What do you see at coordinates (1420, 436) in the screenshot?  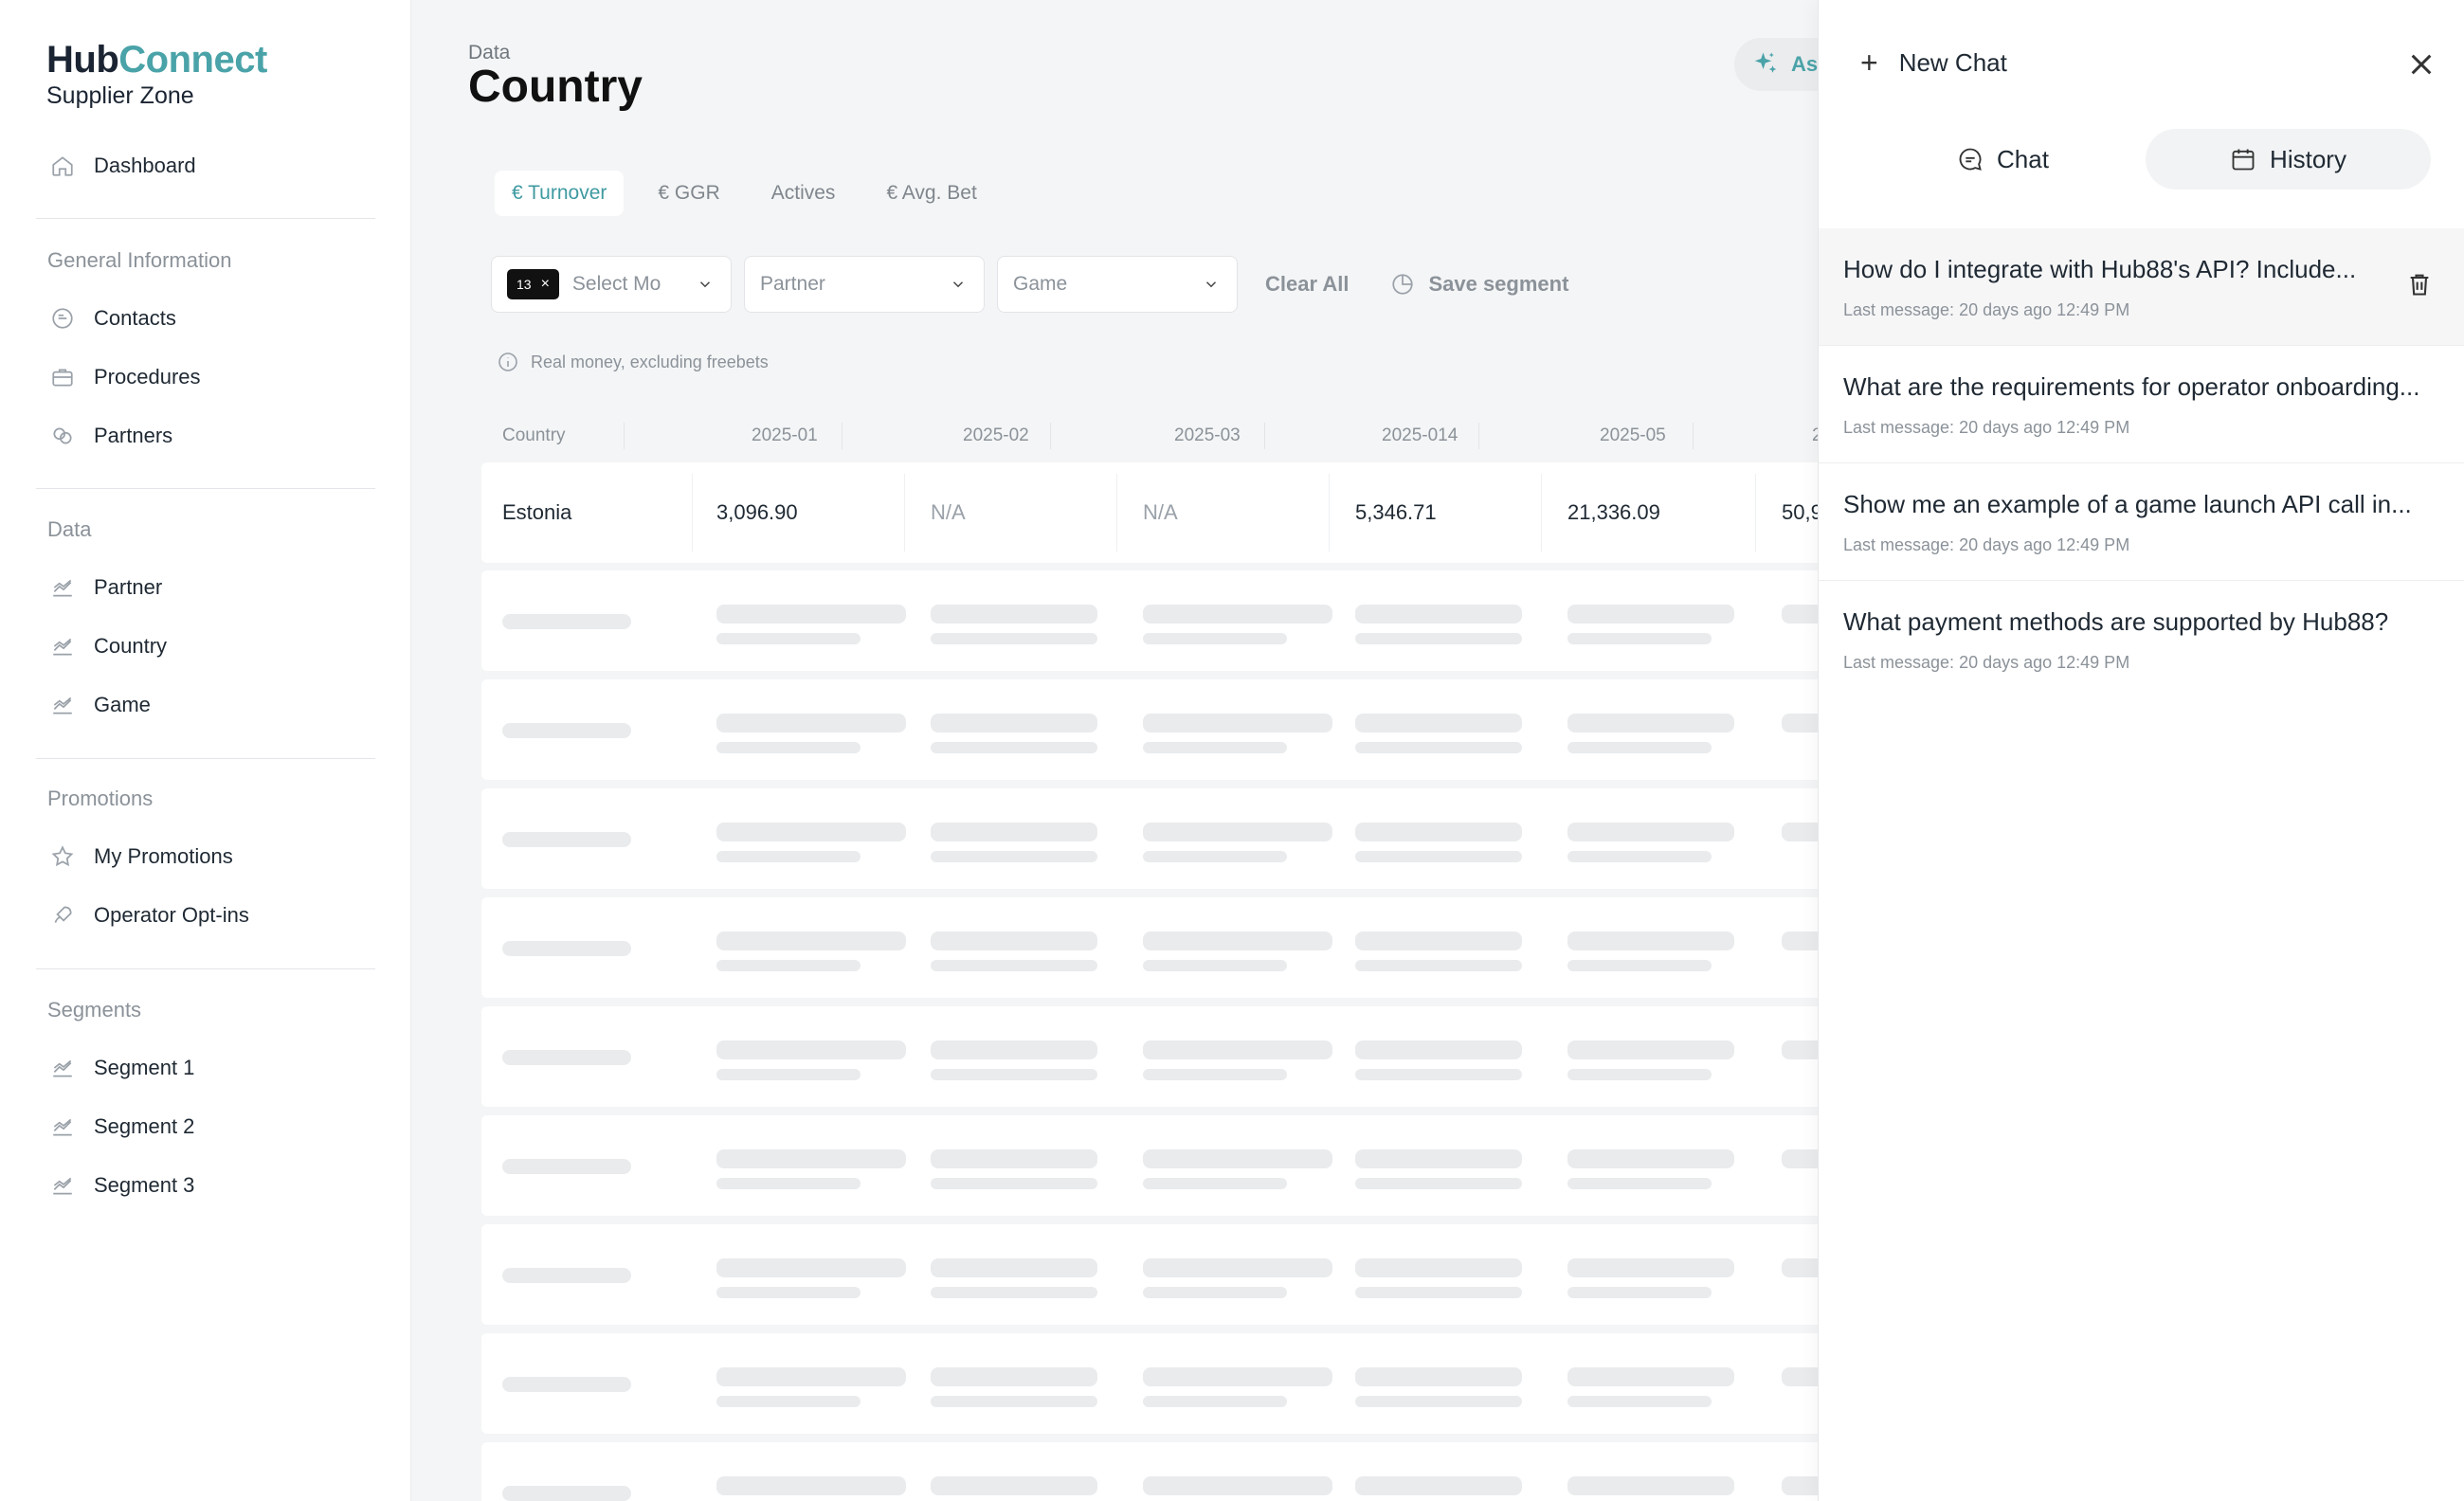 I see `column-header-2025-014: 2025-014` at bounding box center [1420, 436].